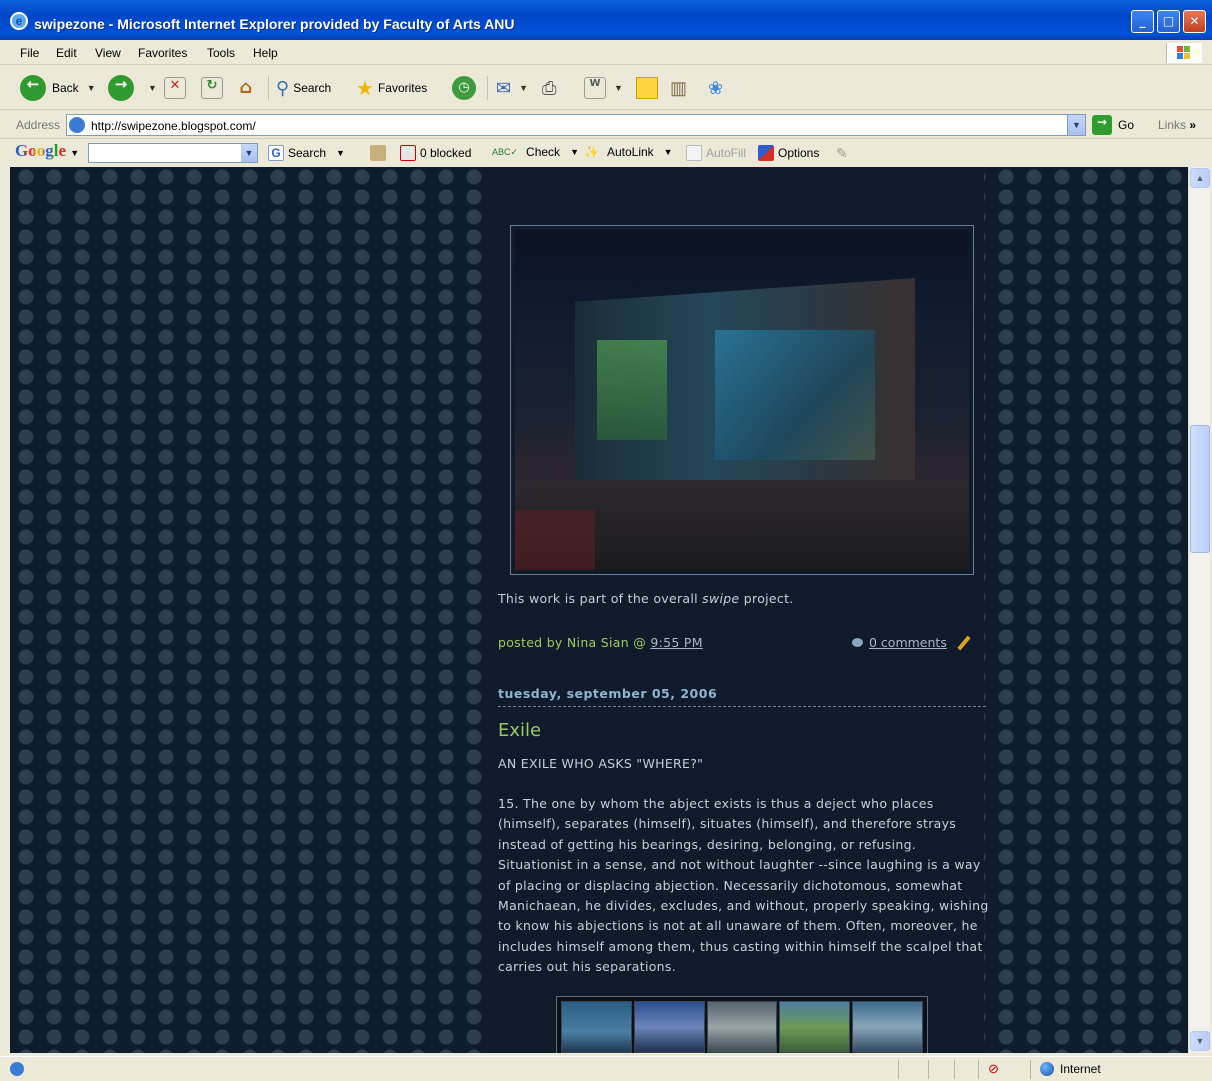  What do you see at coordinates (574, 152) in the screenshot?
I see `check-dropdown-icon: ▼` at bounding box center [574, 152].